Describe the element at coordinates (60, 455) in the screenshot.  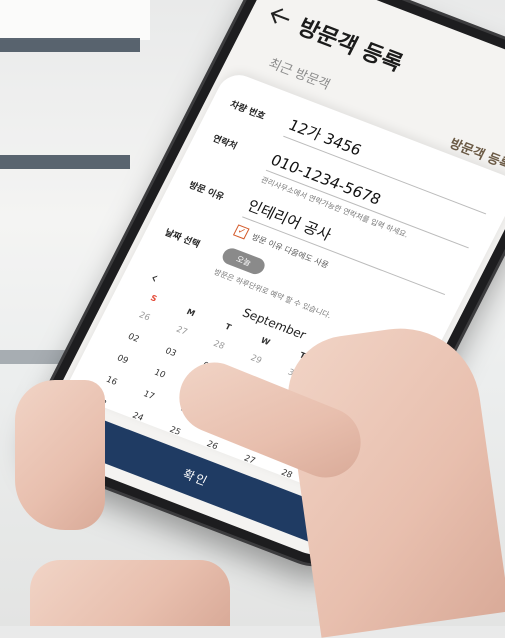
I see `hand-fingers` at that location.